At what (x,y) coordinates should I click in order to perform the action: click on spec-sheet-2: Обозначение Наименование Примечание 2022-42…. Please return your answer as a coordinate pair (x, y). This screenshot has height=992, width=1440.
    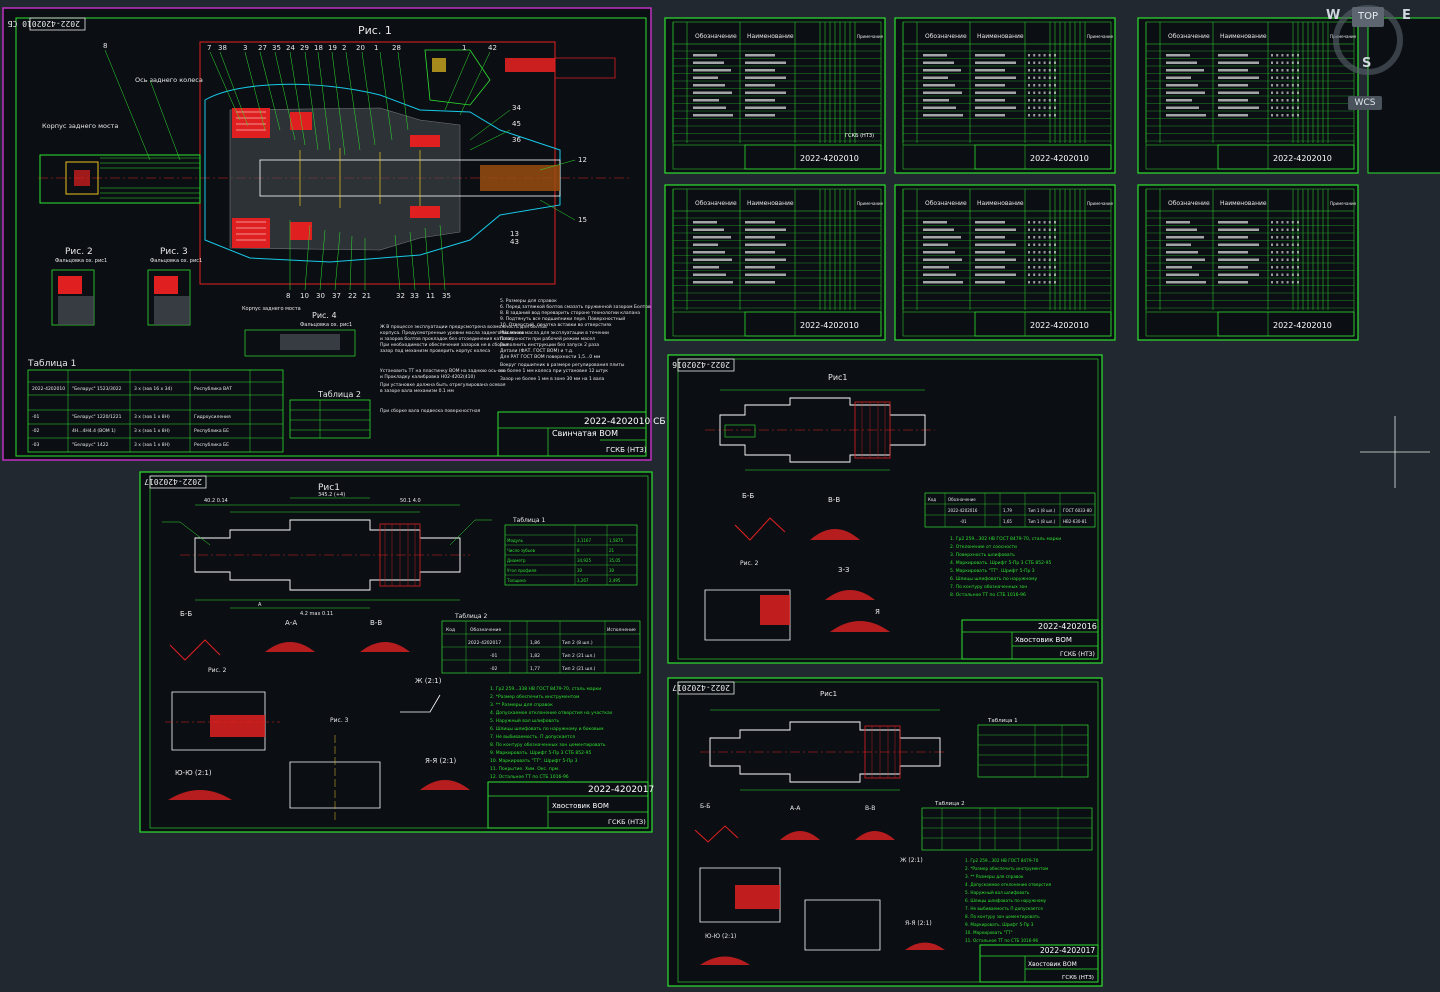
    Looking at the image, I should click on (1005, 95).